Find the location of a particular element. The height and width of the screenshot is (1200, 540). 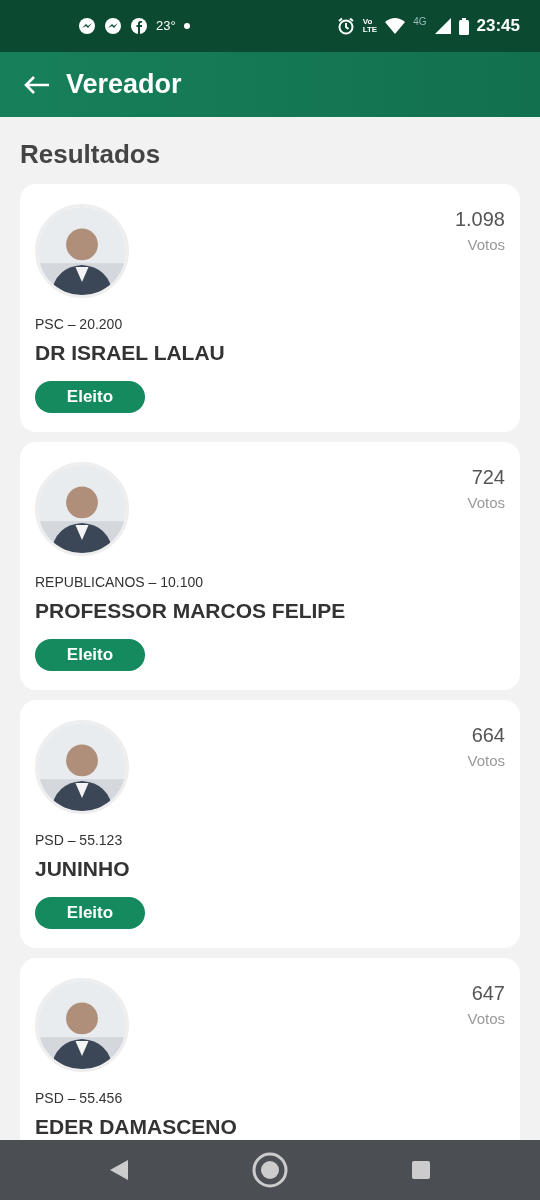

back-arrow-icon is located at coordinates (37, 84).